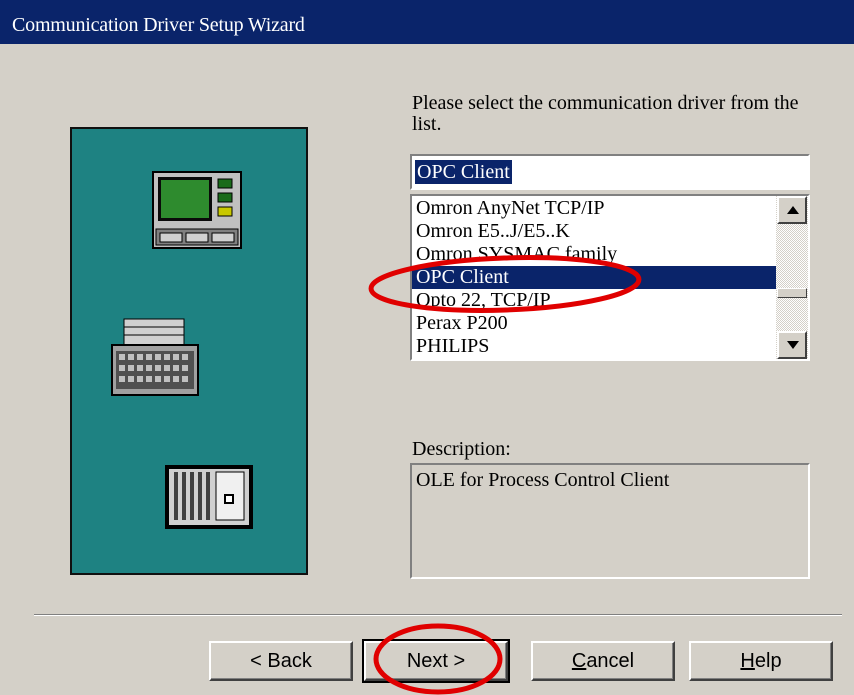  I want to click on driver-name-field: OPC Client, so click(610, 172).